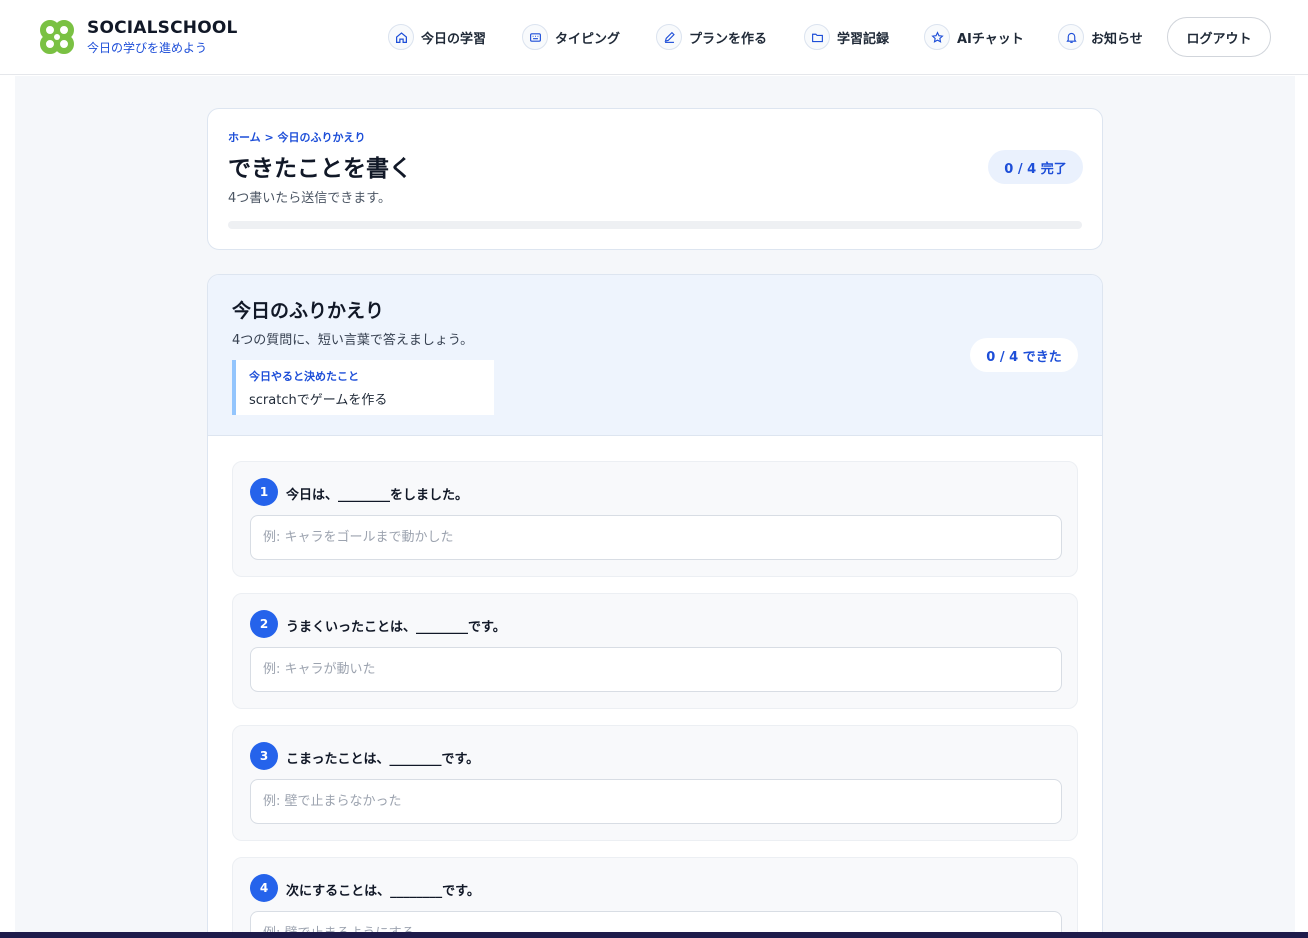  What do you see at coordinates (1071, 37) in the screenshot?
I see `bell-icon` at bounding box center [1071, 37].